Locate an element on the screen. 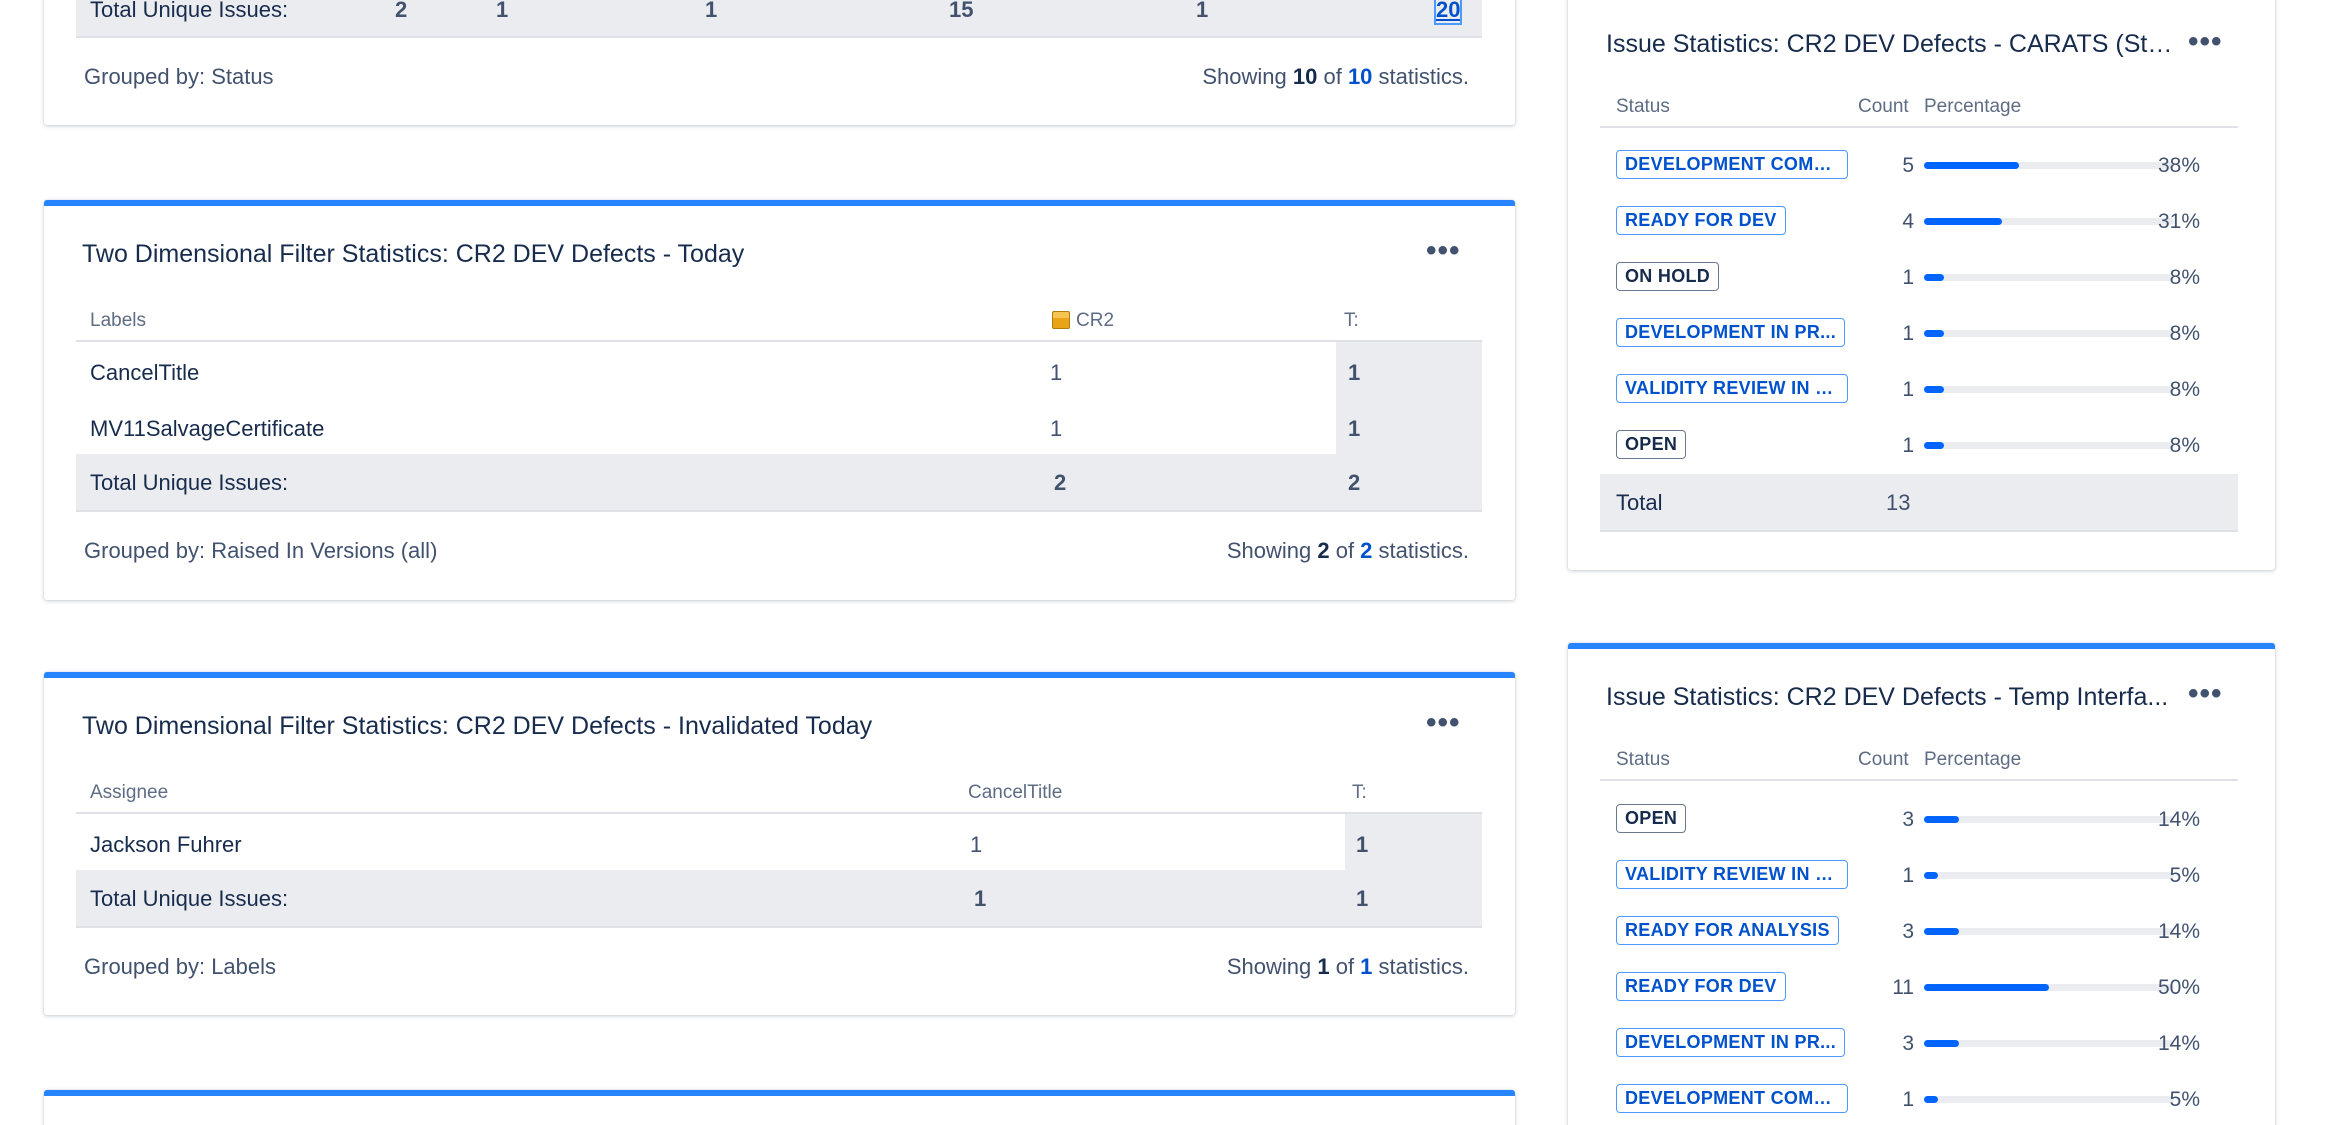  col-header-canceltitle: CancelTitle is located at coordinates (1015, 793).